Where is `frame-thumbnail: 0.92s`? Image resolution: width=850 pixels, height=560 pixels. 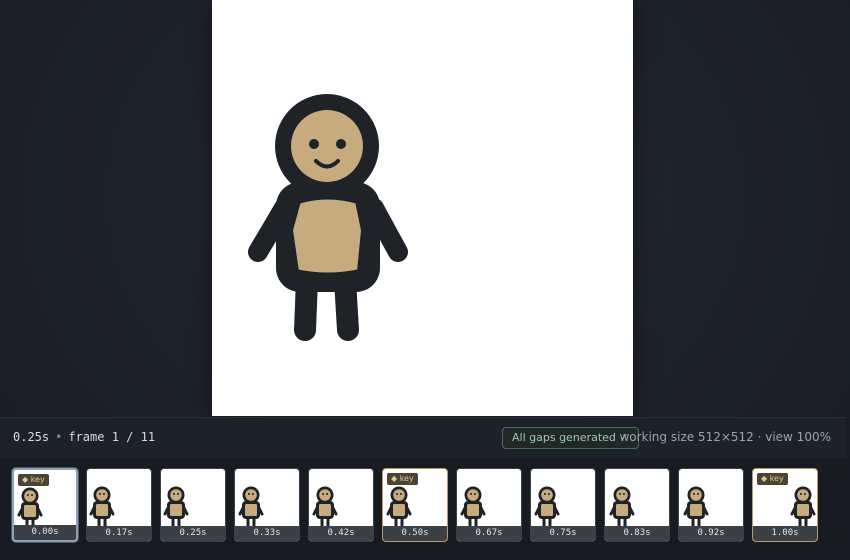
frame-thumbnail: 0.92s is located at coordinates (711, 505).